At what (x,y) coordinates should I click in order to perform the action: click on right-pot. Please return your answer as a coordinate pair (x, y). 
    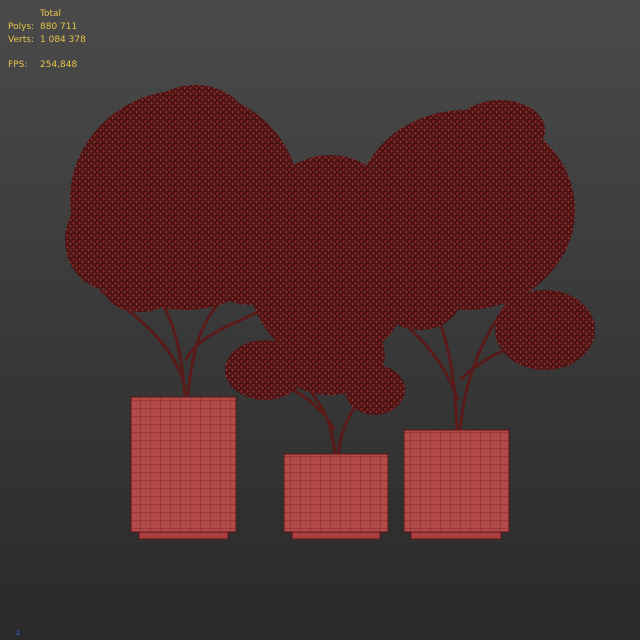
    Looking at the image, I should click on (456, 484).